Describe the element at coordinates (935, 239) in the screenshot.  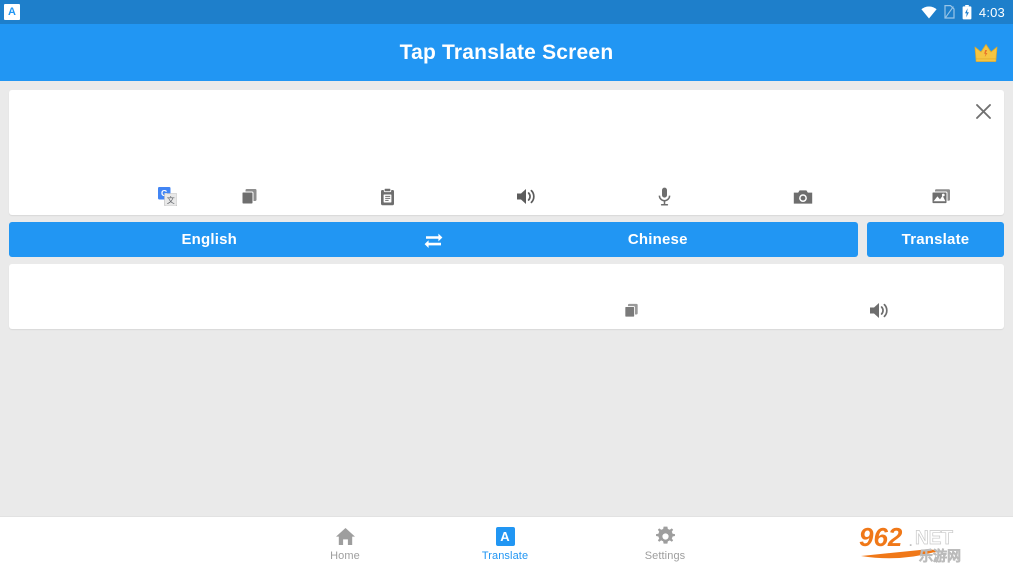
I see `translate-button: Translate` at that location.